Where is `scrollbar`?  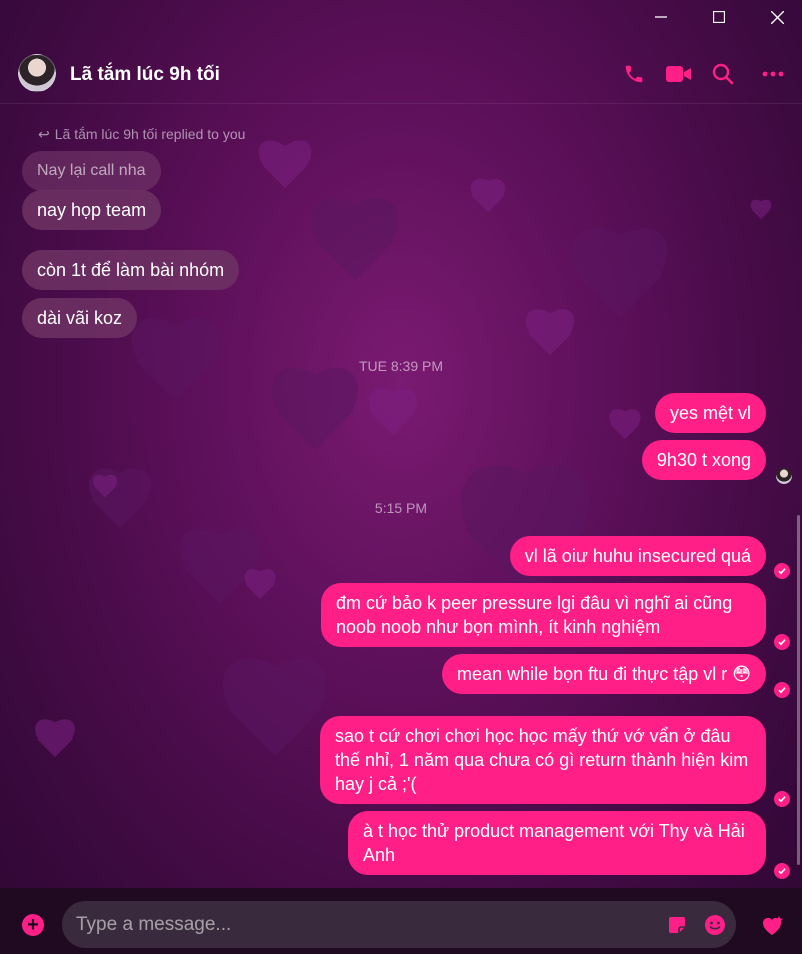 scrollbar is located at coordinates (798, 690).